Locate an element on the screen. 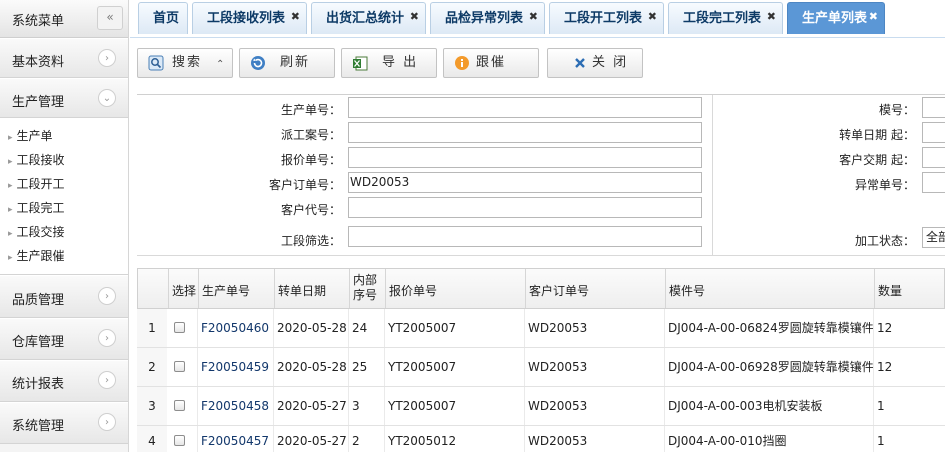 The height and width of the screenshot is (452, 945). tab-production-order-list: 生产单列表 ✖ is located at coordinates (836, 18).